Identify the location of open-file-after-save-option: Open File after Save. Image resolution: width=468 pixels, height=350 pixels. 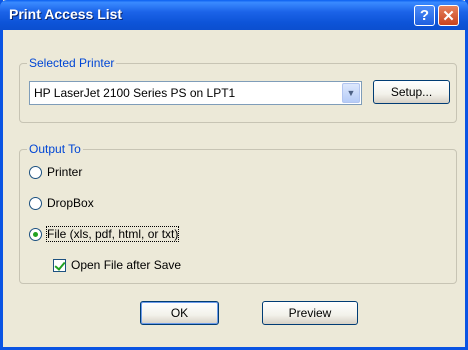
(117, 265).